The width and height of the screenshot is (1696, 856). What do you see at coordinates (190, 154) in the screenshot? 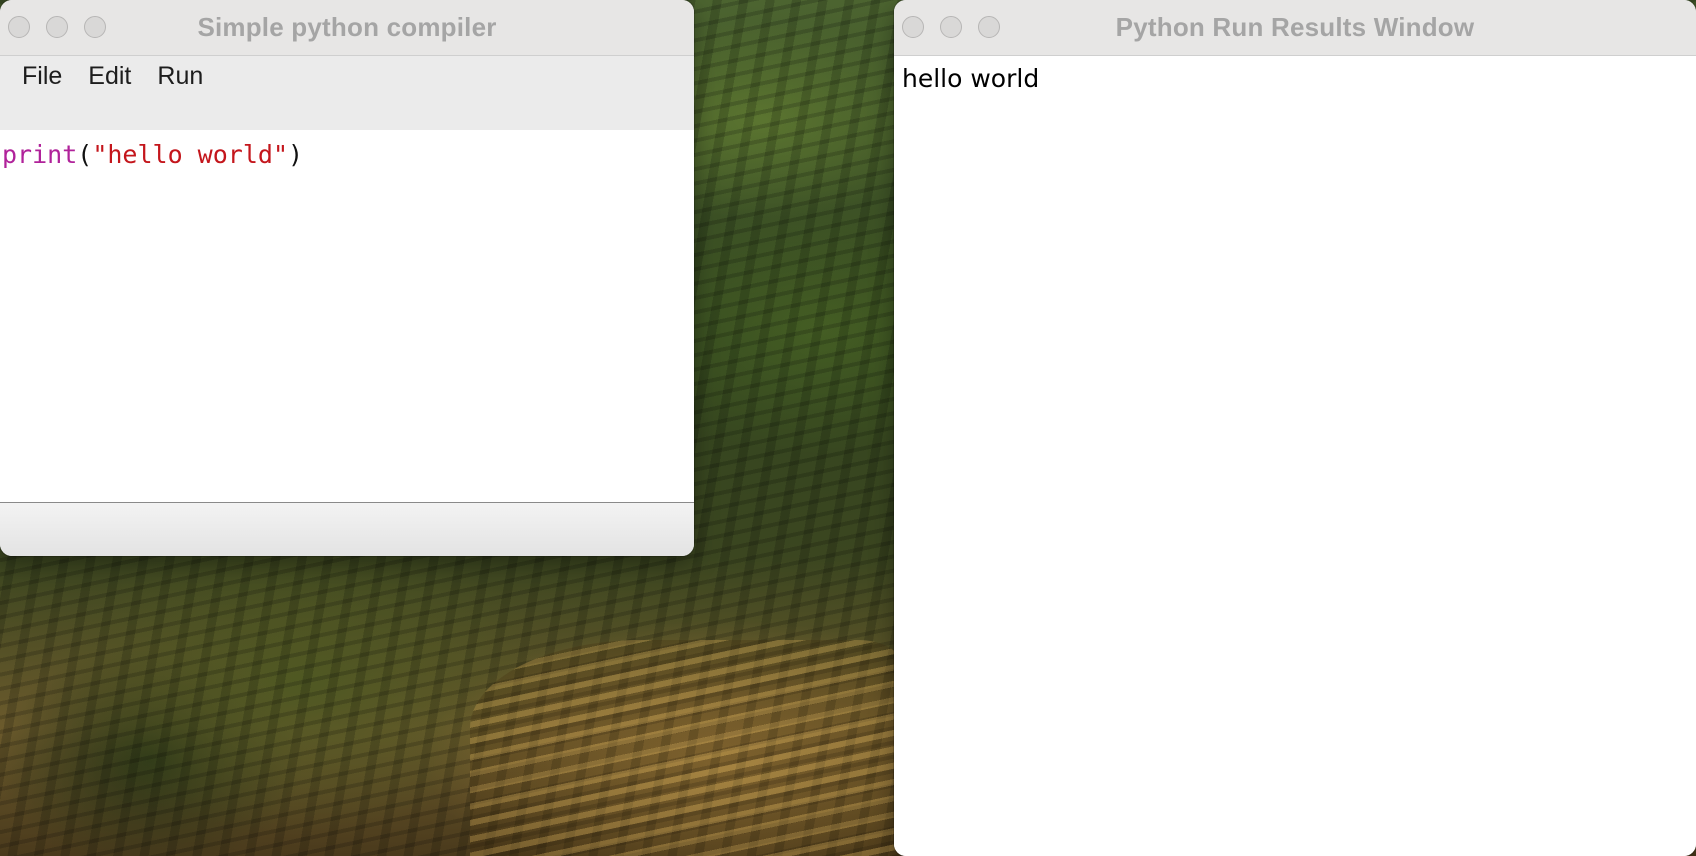
I see `code-string: "hello world"` at bounding box center [190, 154].